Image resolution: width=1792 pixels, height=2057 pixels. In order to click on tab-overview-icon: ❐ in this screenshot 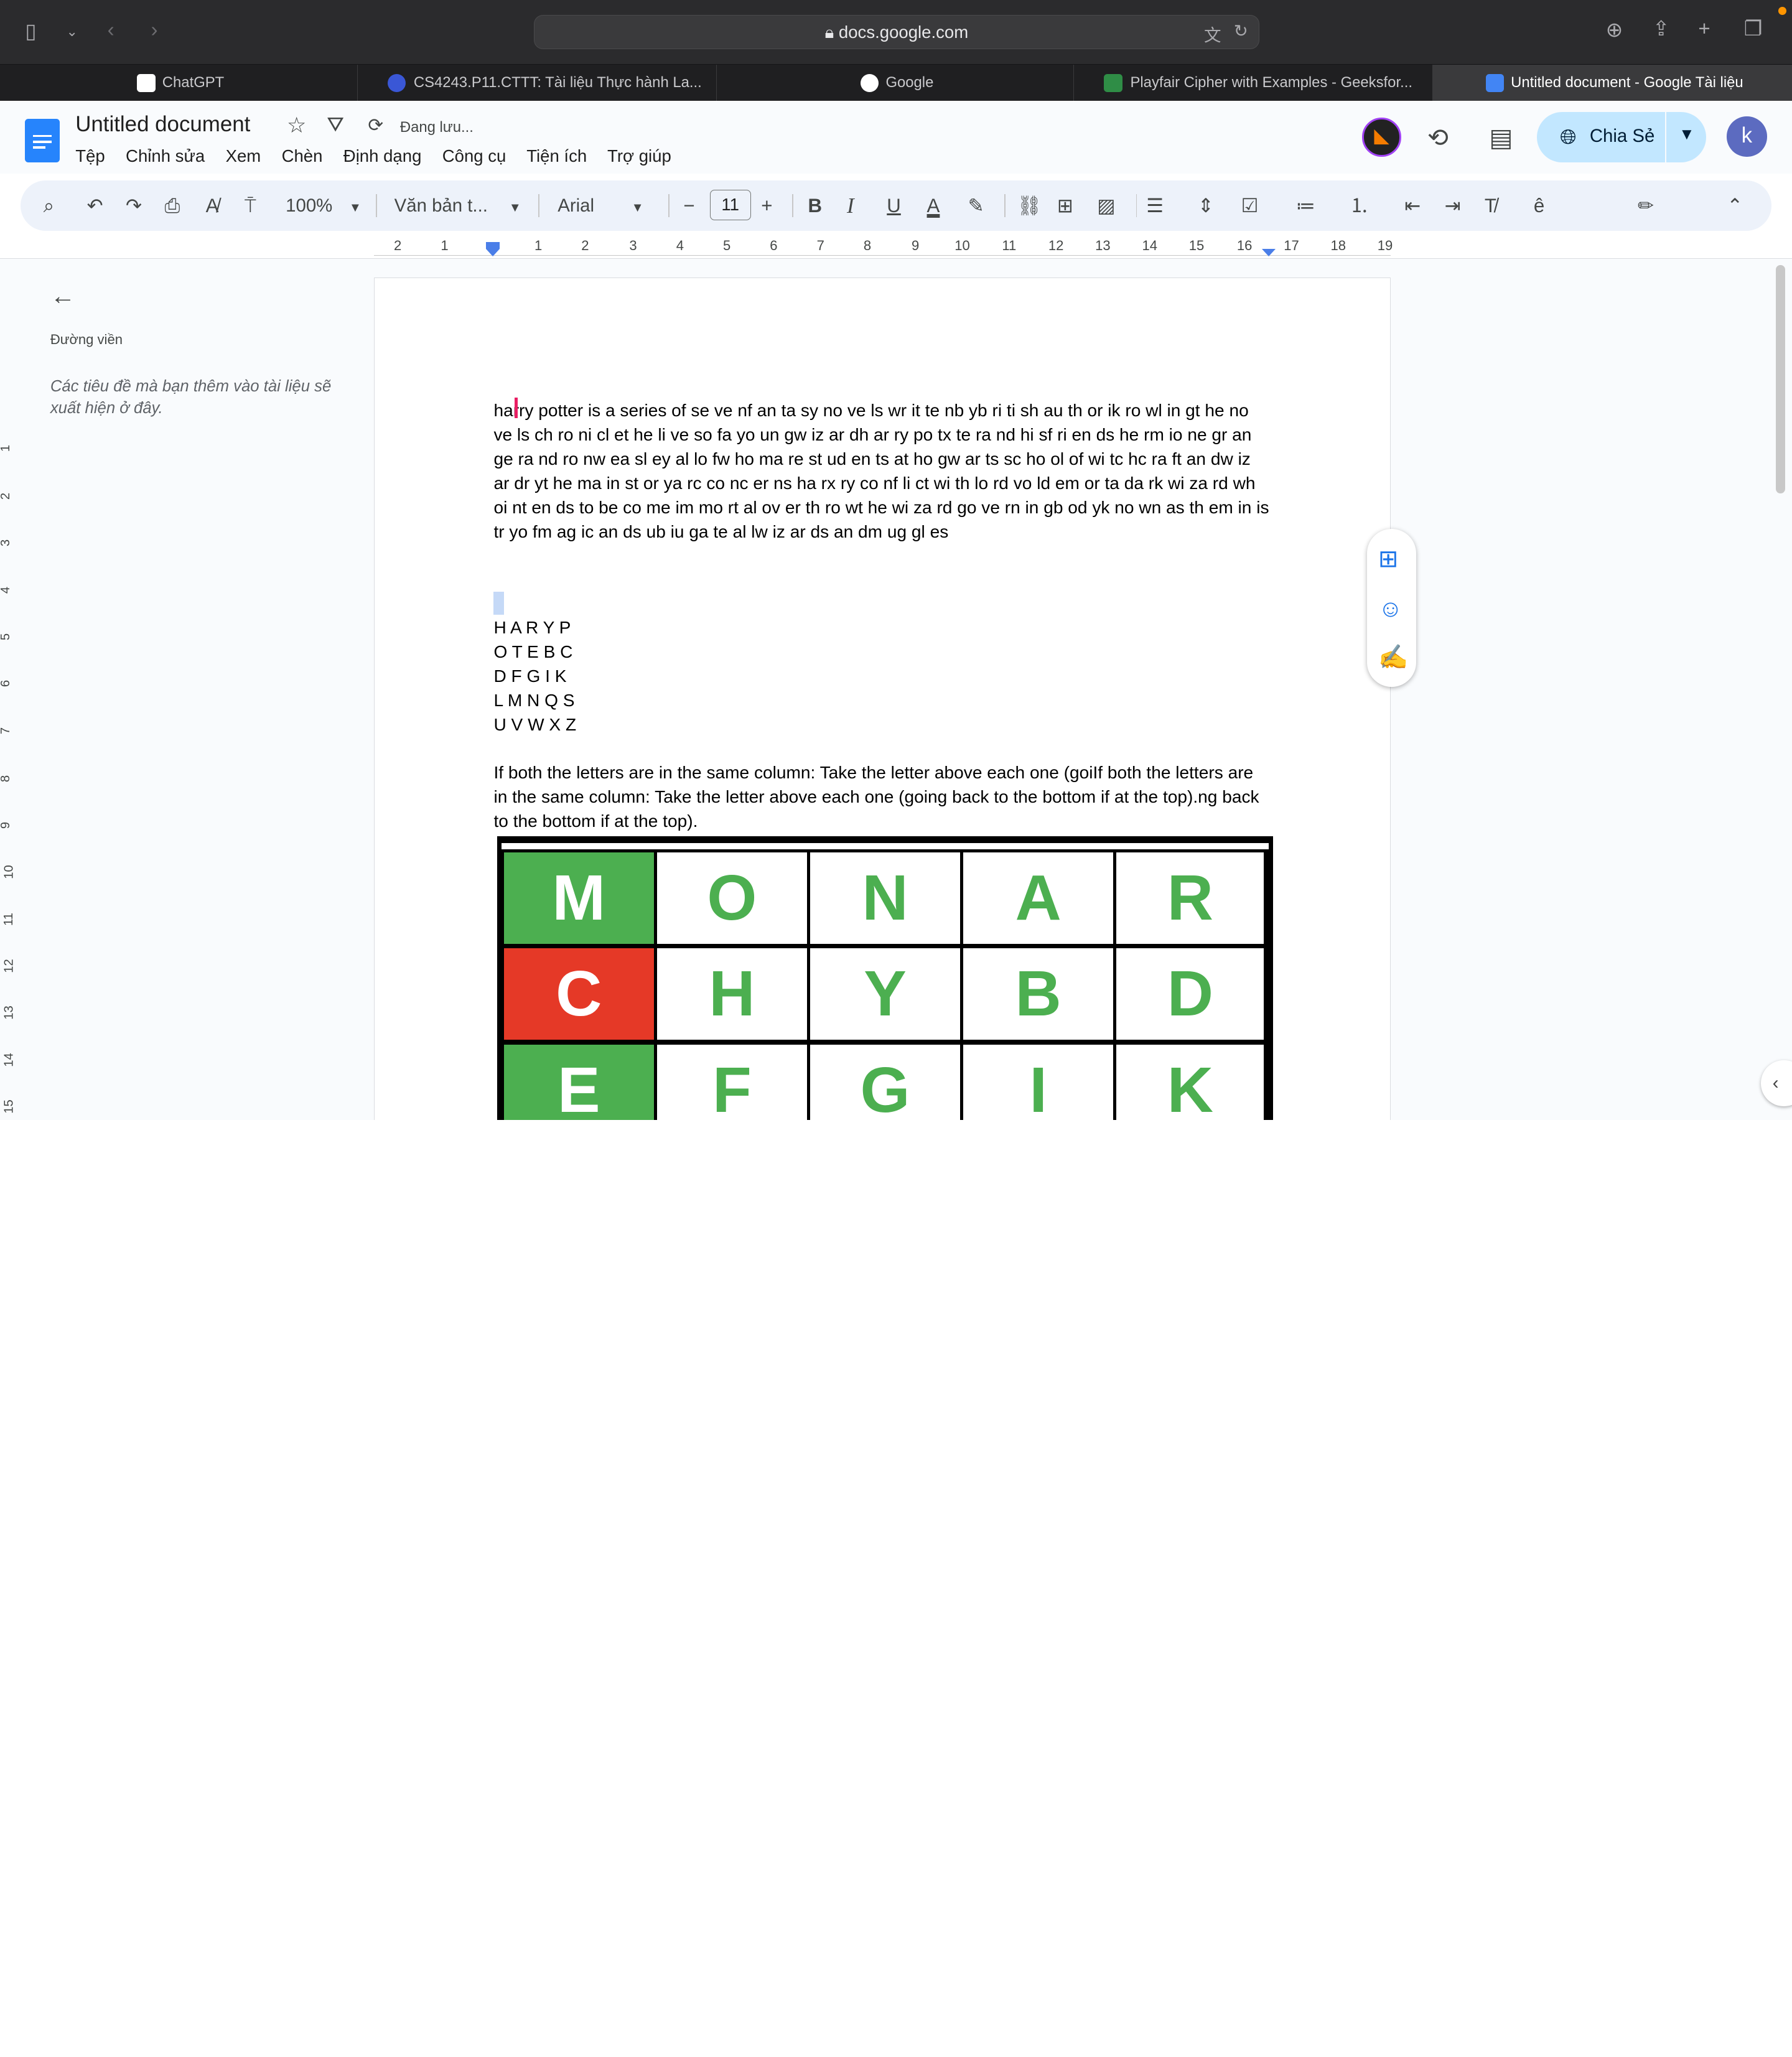, I will do `click(1753, 29)`.